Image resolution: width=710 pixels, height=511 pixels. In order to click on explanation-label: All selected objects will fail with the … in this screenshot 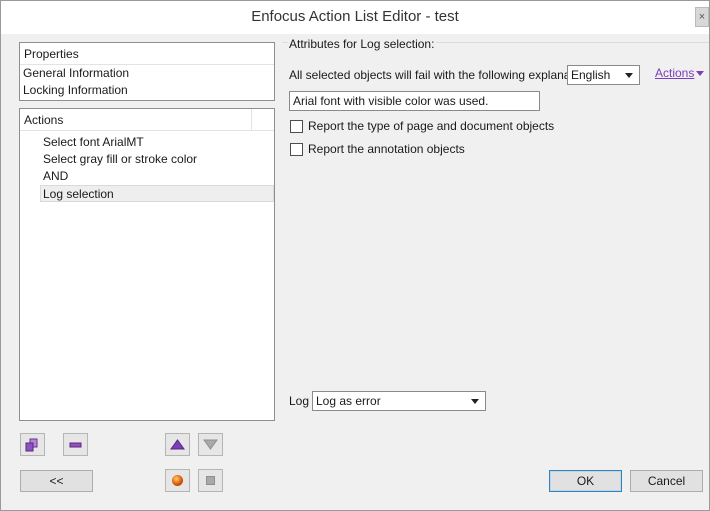, I will do `click(439, 75)`.